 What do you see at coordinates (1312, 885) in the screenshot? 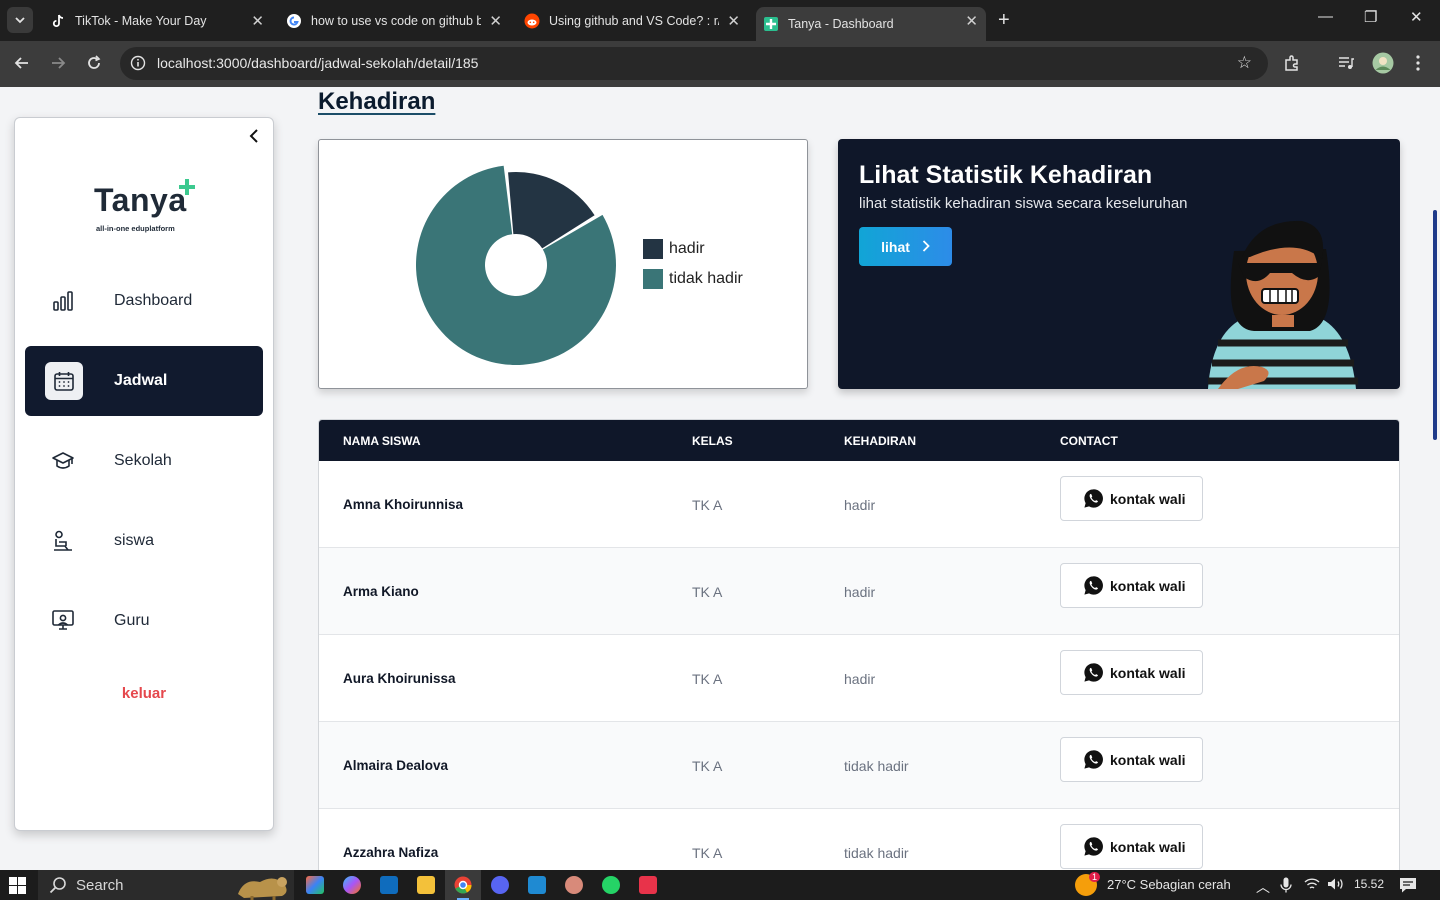
I see `wifi-icon` at bounding box center [1312, 885].